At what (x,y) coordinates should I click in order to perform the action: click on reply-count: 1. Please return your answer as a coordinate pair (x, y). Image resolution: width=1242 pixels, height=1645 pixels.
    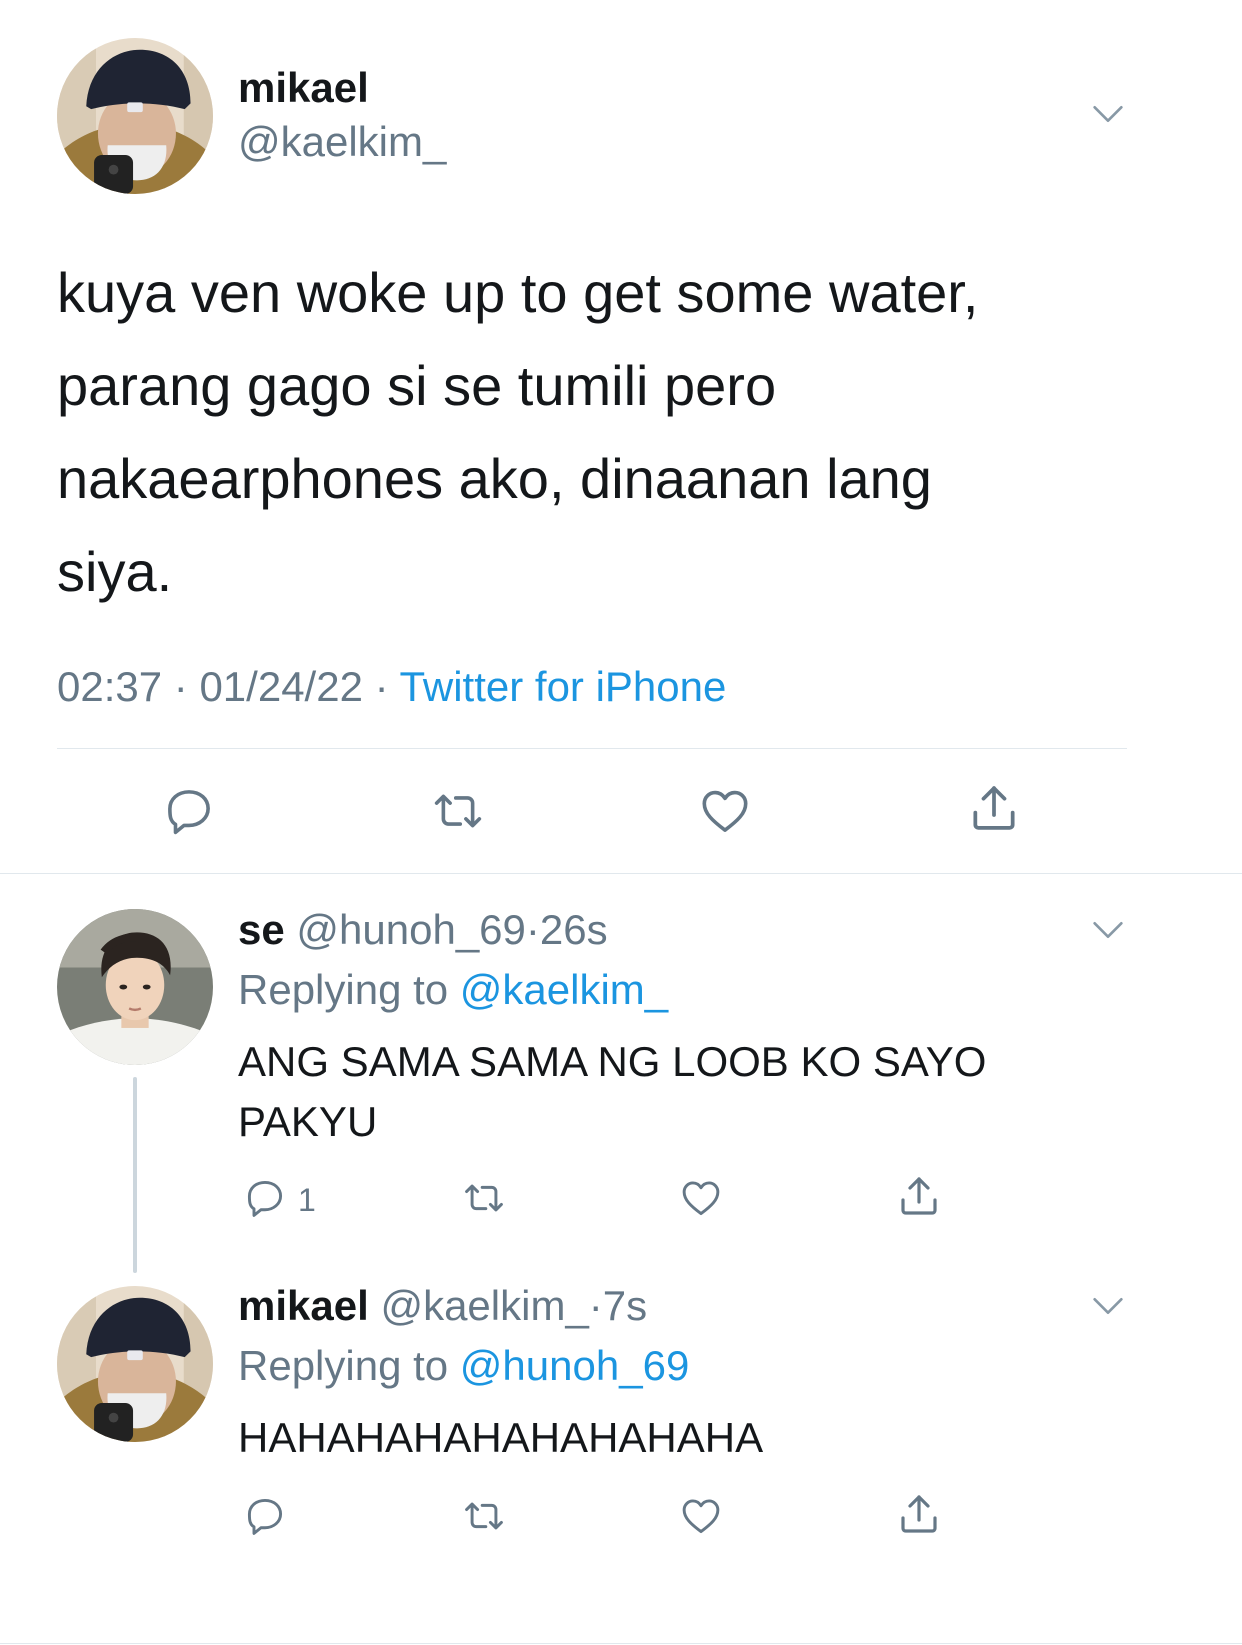
    Looking at the image, I should click on (307, 1200).